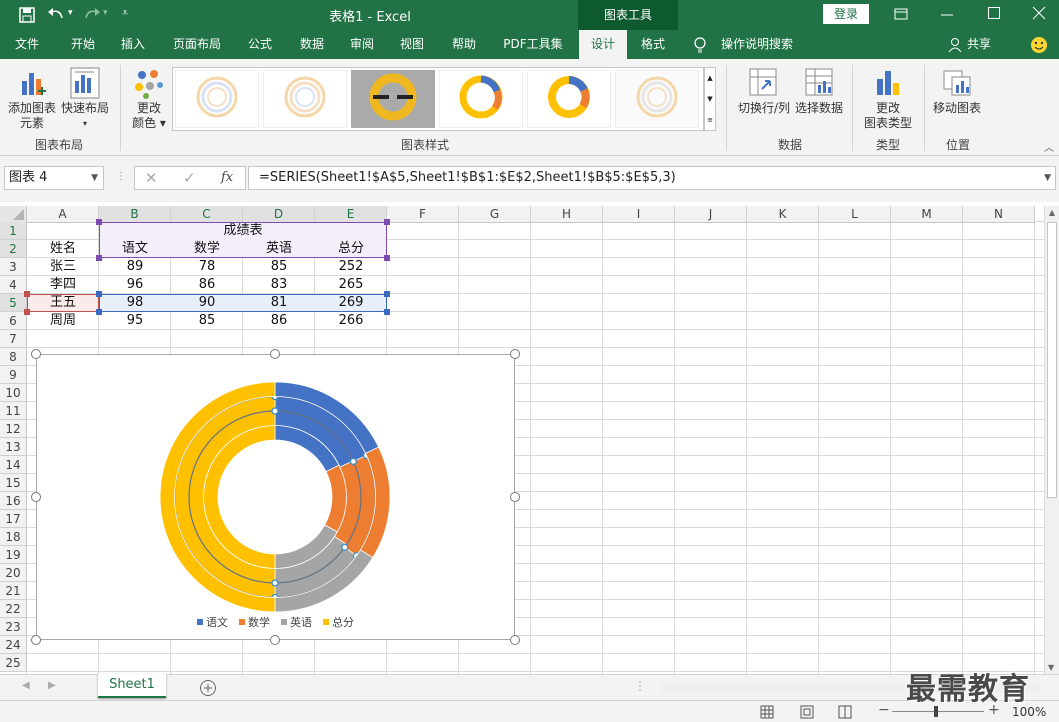  Describe the element at coordinates (495, 214) in the screenshot. I see `column-header-g: G` at that location.